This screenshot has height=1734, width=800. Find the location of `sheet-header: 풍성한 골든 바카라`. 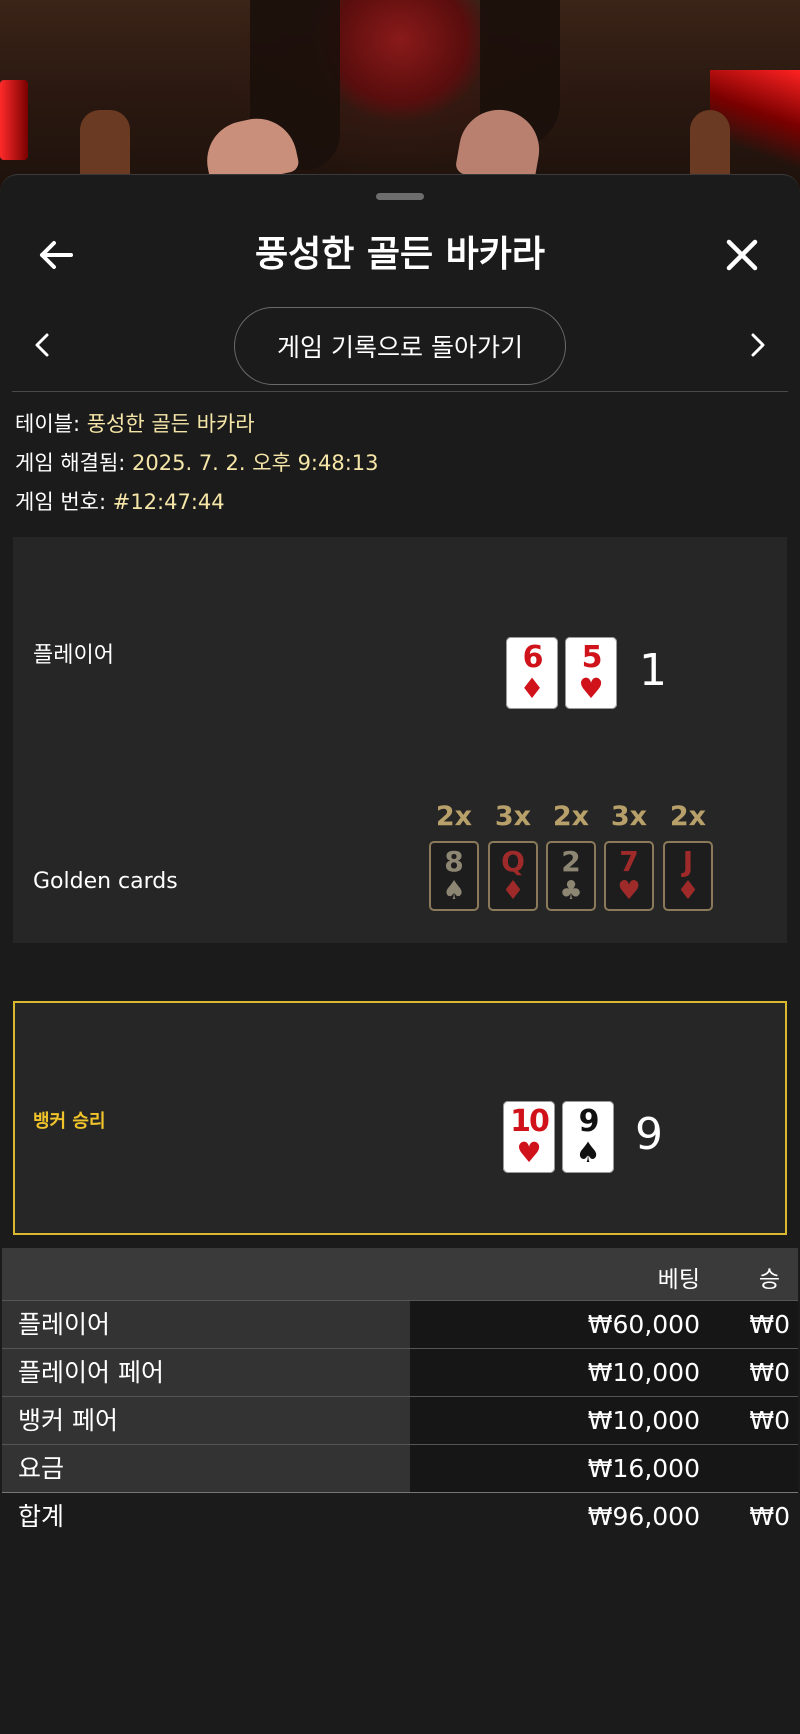

sheet-header: 풍성한 골든 바카라 is located at coordinates (400, 255).